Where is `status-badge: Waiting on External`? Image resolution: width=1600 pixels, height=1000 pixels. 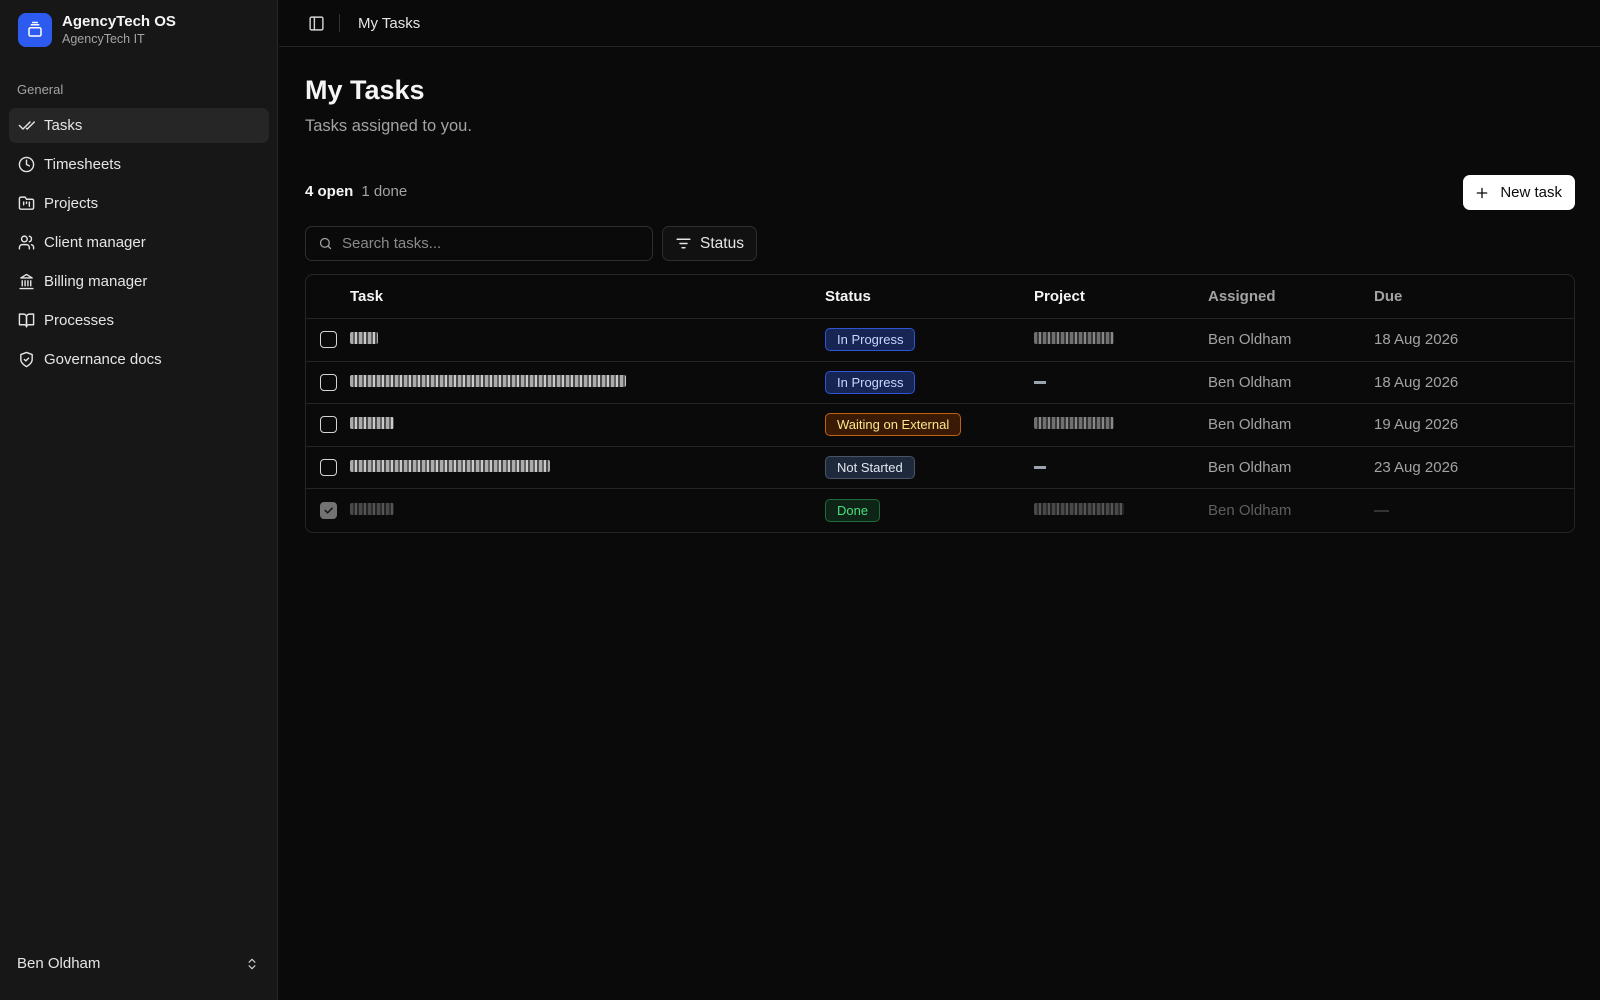
status-badge: Waiting on External is located at coordinates (893, 425).